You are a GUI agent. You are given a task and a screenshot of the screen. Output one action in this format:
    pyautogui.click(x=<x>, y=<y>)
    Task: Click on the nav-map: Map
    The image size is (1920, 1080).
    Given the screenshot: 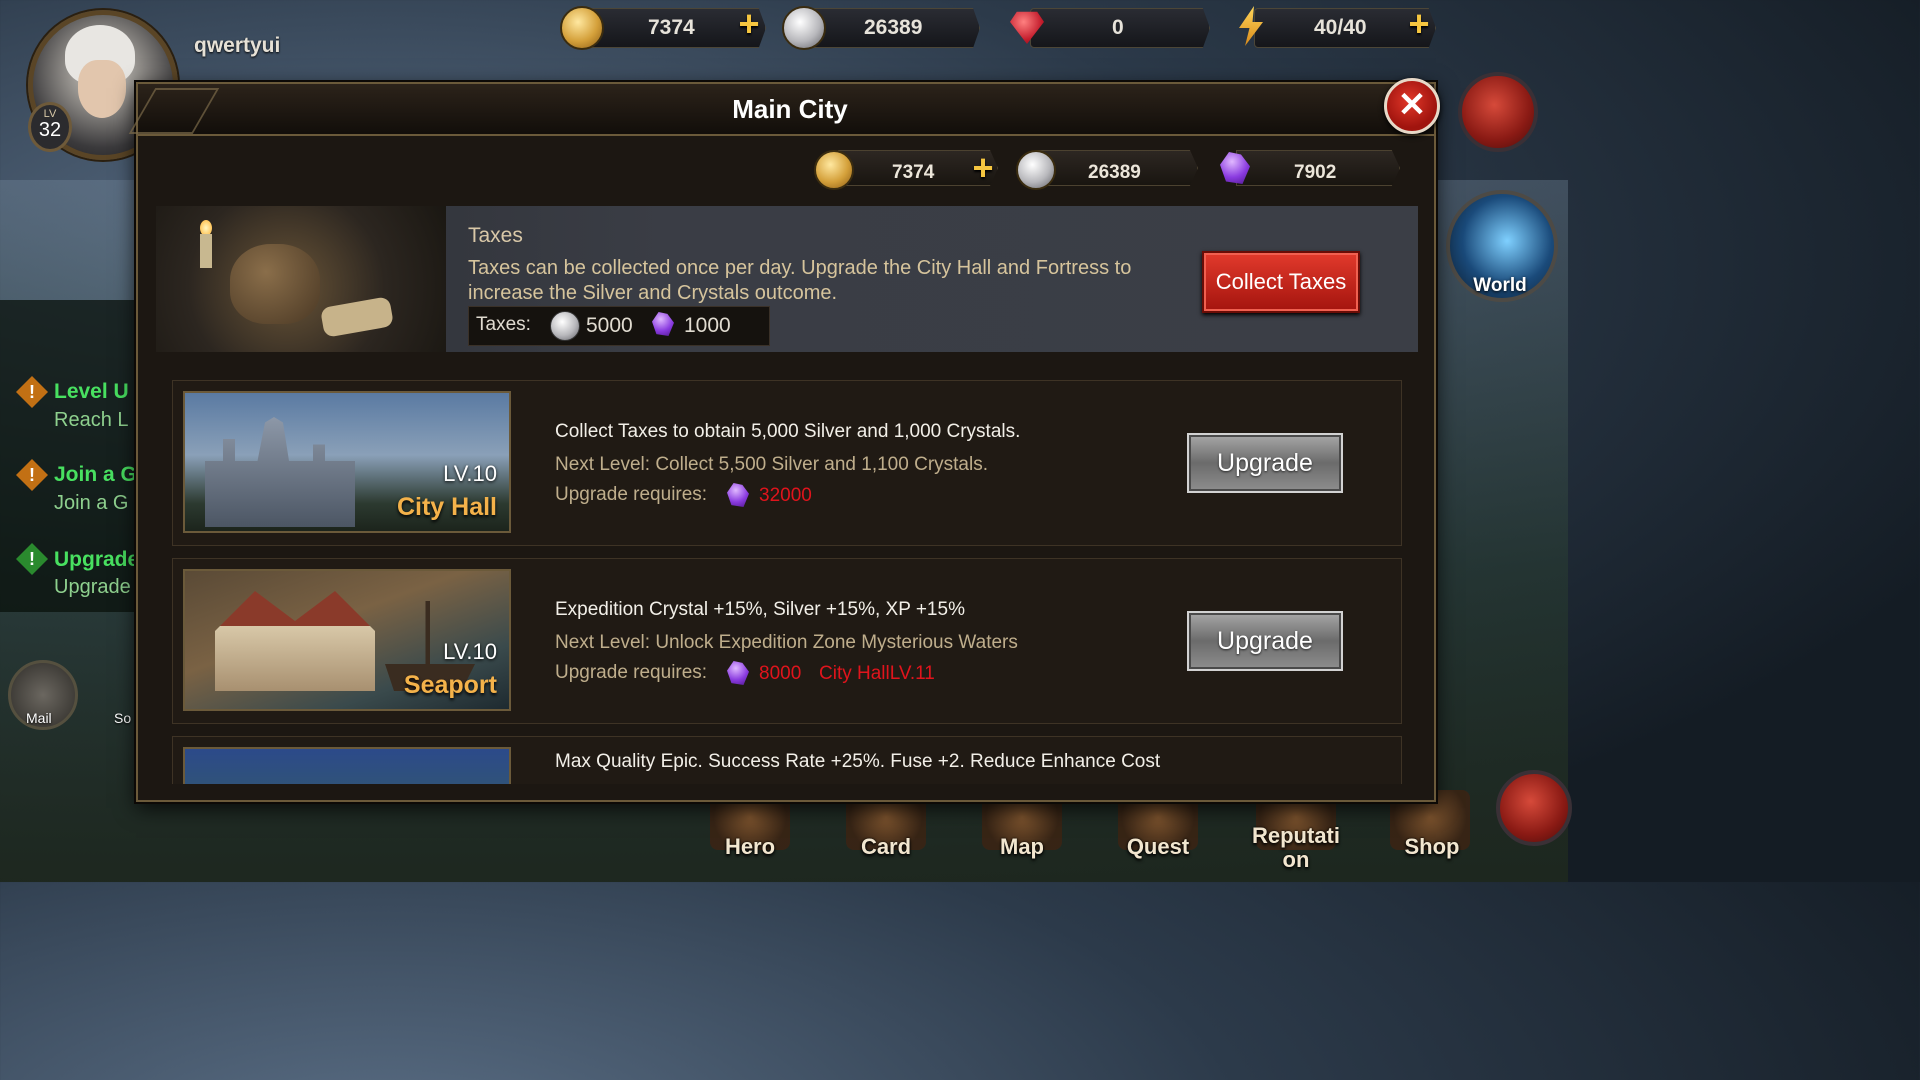 What is the action you would take?
    pyautogui.click(x=1022, y=847)
    